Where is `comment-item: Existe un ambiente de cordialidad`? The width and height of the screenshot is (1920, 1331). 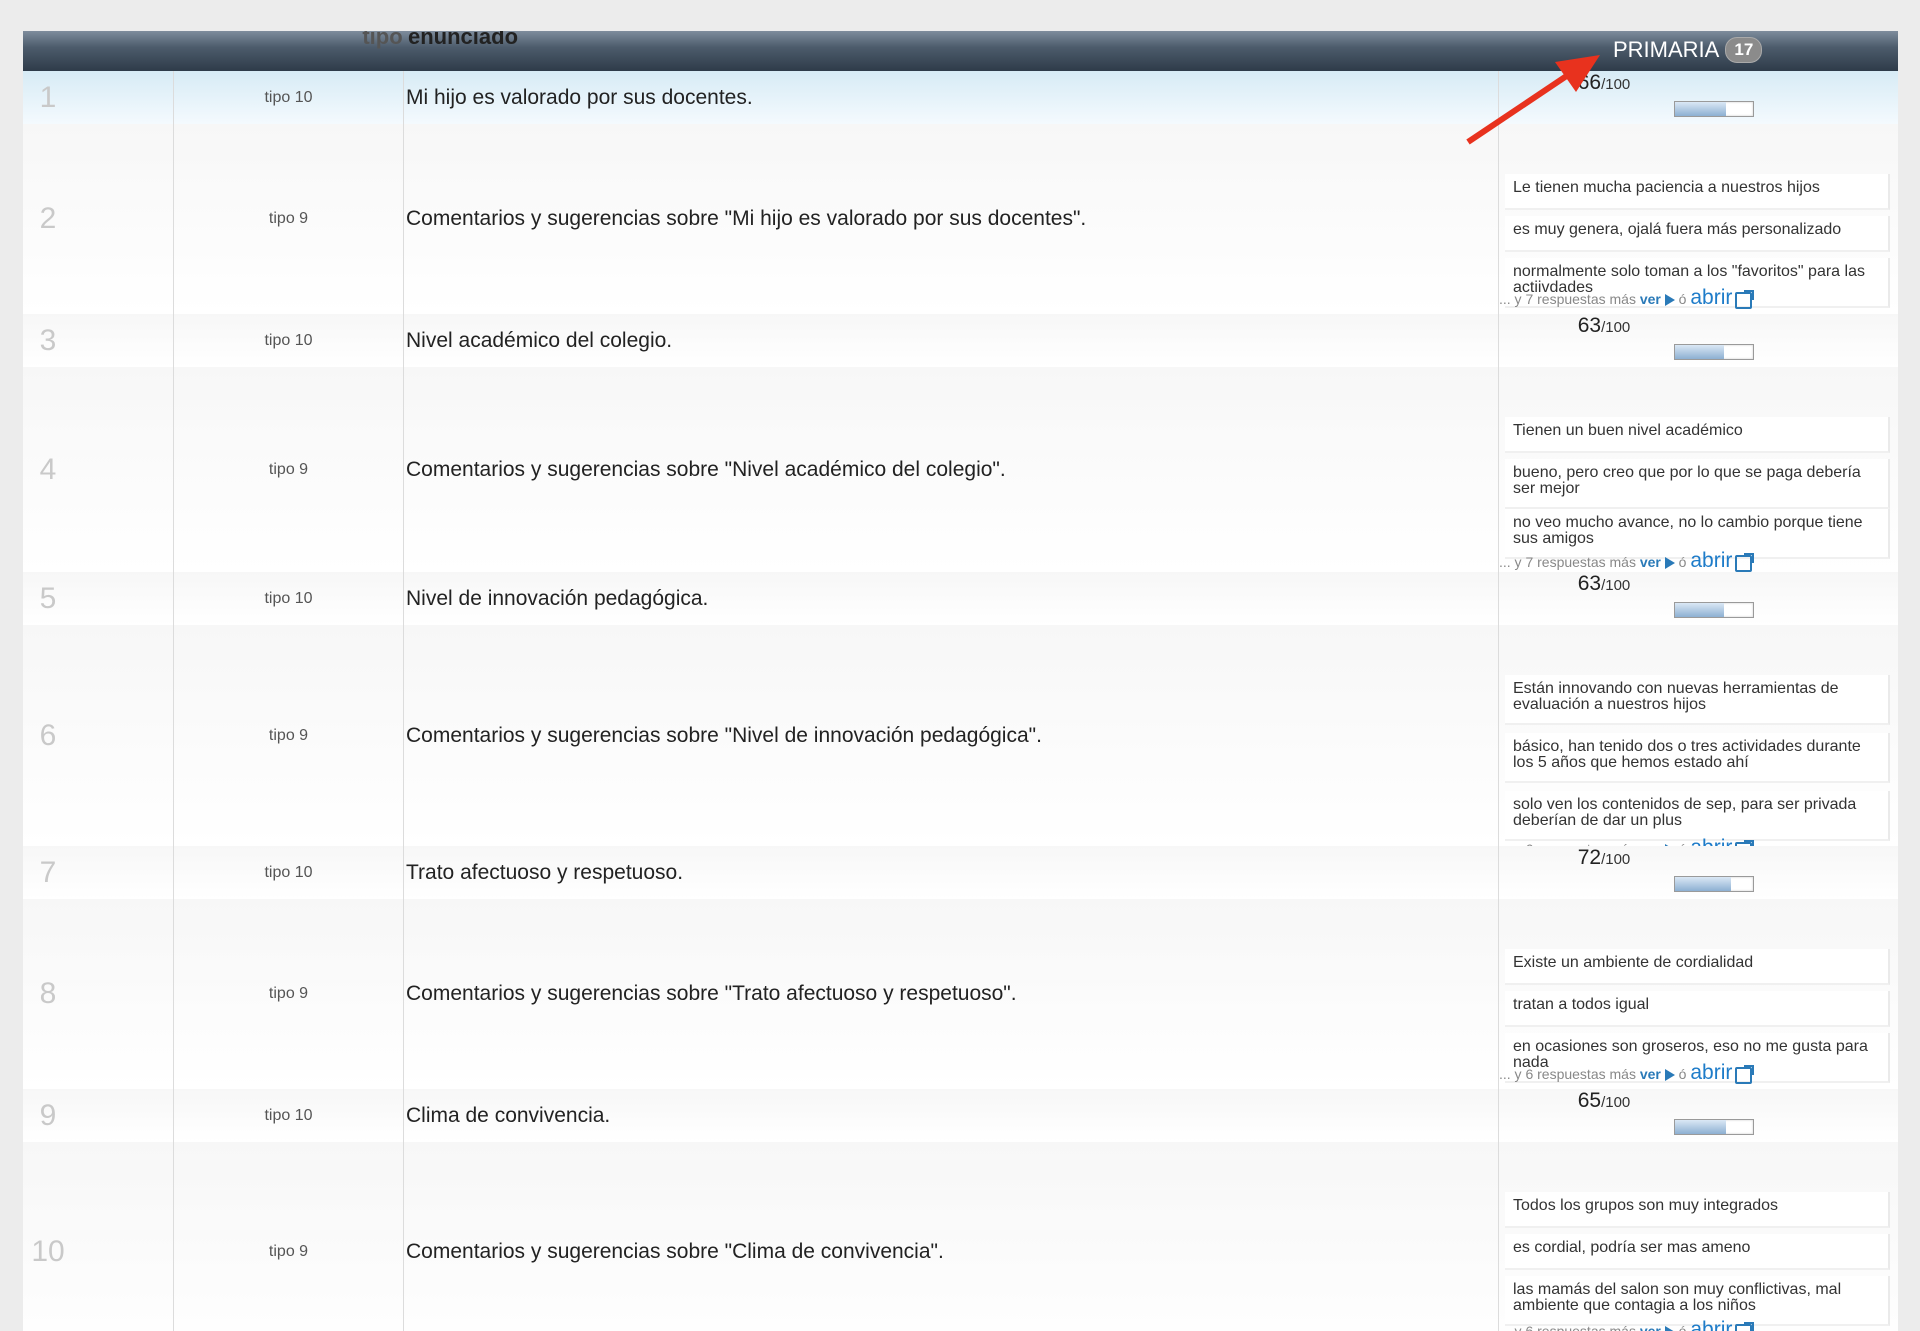 comment-item: Existe un ambiente de cordialidad is located at coordinates (1697, 967).